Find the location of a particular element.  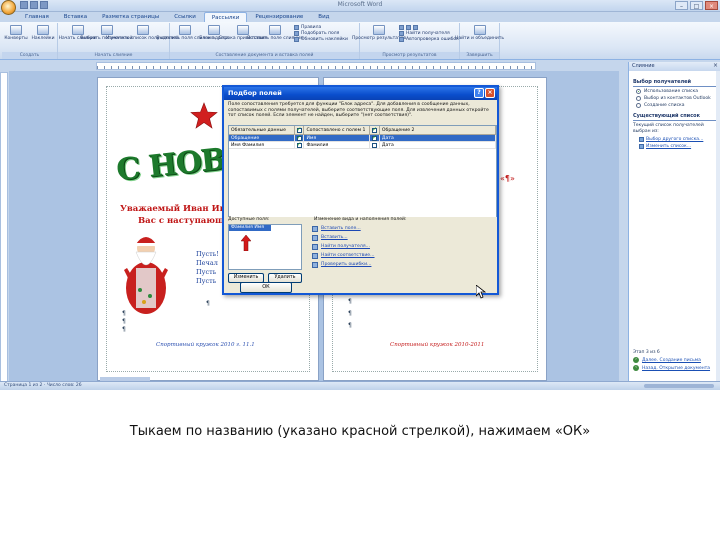

match-fields-icon is located at coordinates (296, 33).